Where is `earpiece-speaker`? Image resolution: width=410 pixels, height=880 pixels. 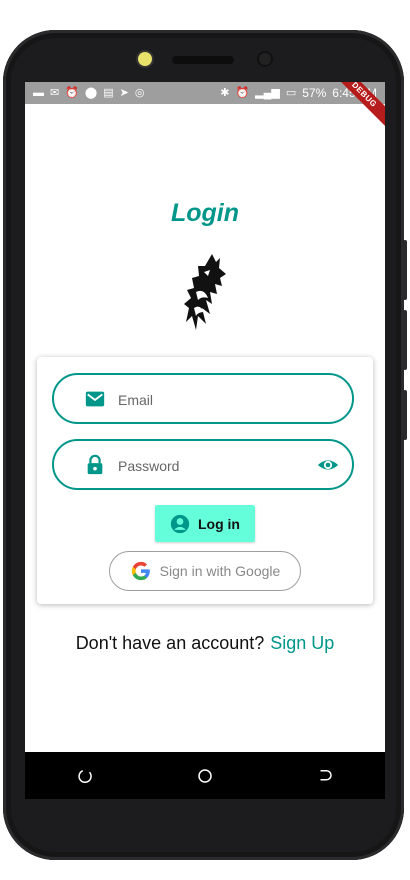
earpiece-speaker is located at coordinates (203, 60).